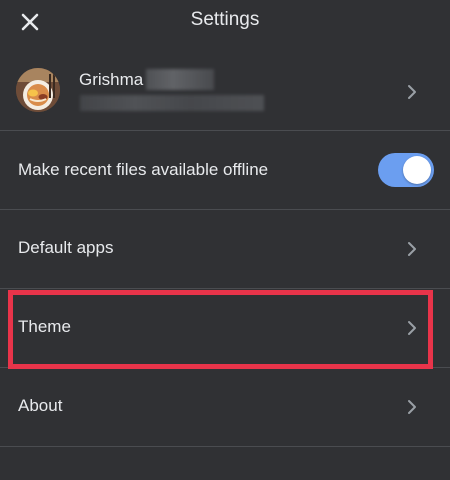  I want to click on offline-toggle, so click(406, 170).